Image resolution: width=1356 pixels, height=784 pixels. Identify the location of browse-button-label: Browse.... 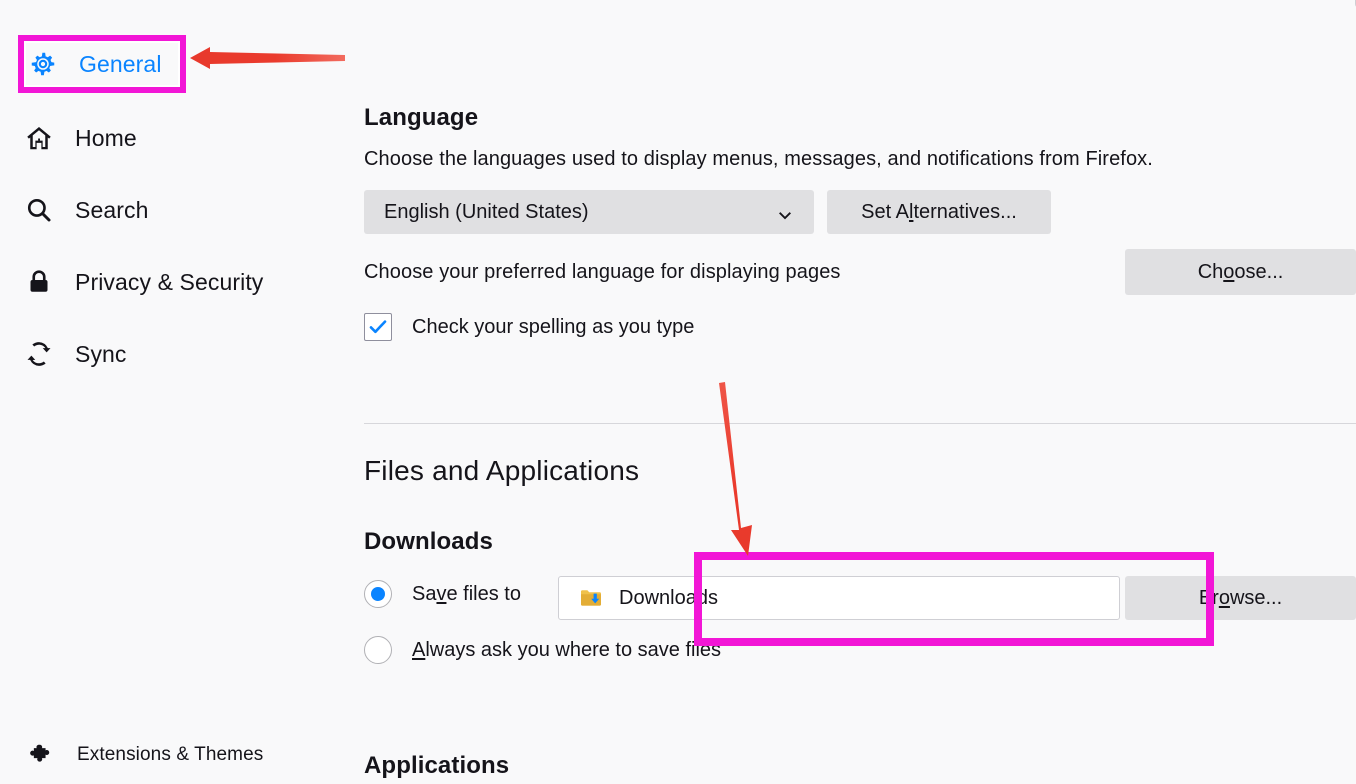
(1240, 597).